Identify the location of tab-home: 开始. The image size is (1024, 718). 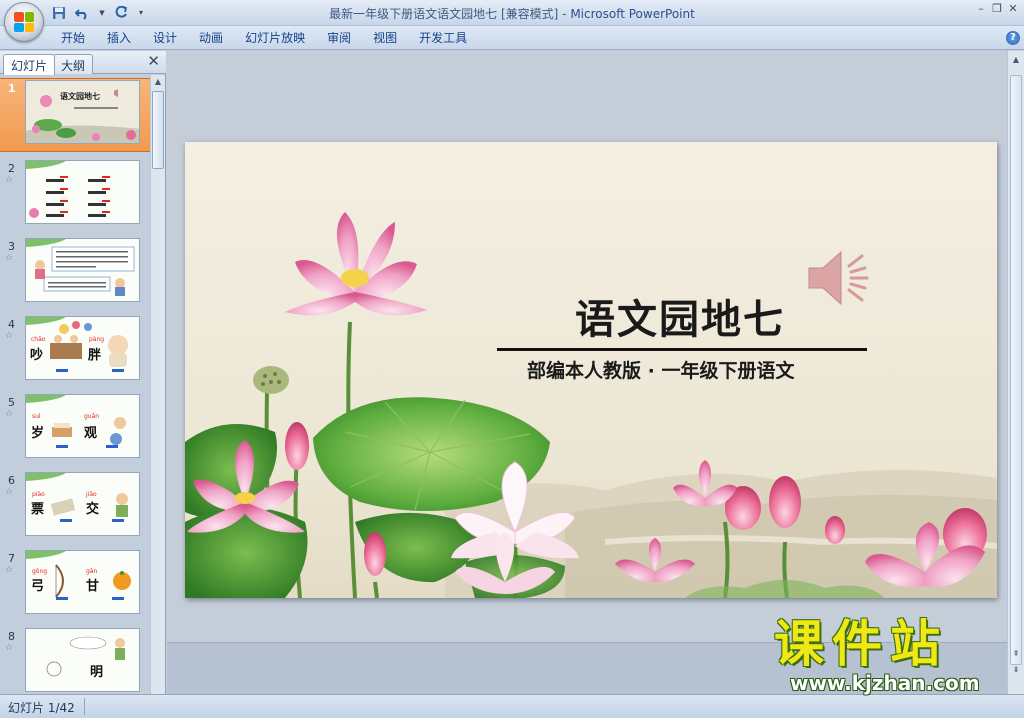
(73, 38).